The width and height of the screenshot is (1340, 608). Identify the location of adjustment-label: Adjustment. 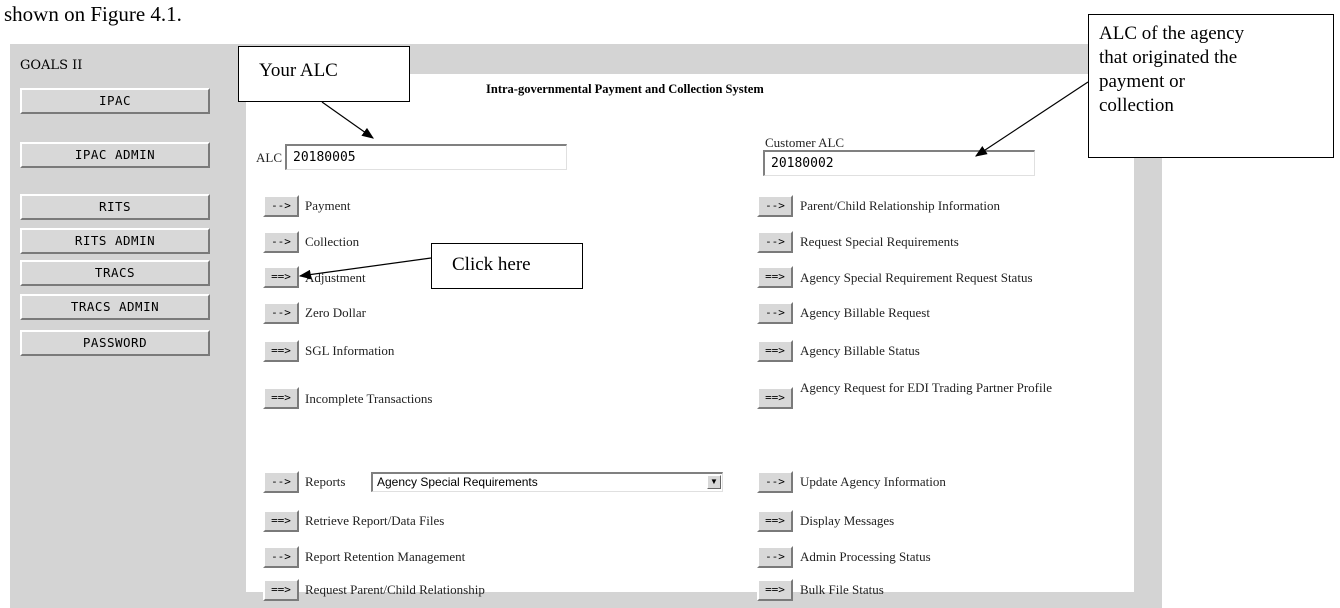
(335, 277).